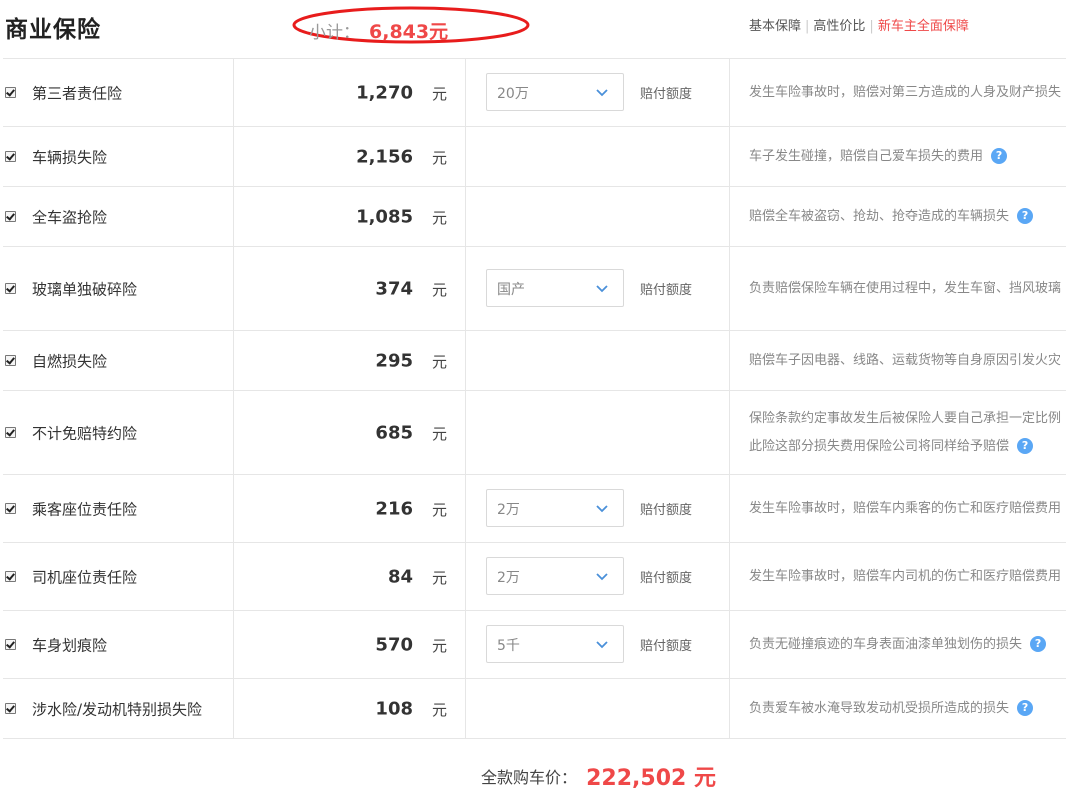 This screenshot has height=792, width=1066. Describe the element at coordinates (555, 287) in the screenshot. I see `coverage-select: 国产` at that location.